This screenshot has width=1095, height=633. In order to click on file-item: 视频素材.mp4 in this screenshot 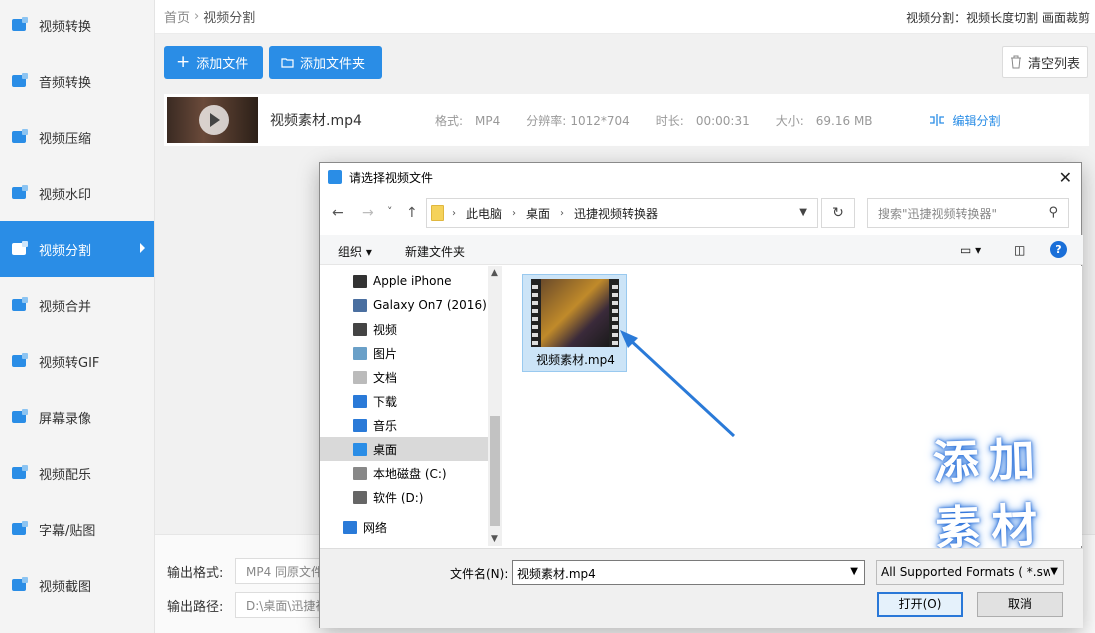, I will do `click(574, 323)`.